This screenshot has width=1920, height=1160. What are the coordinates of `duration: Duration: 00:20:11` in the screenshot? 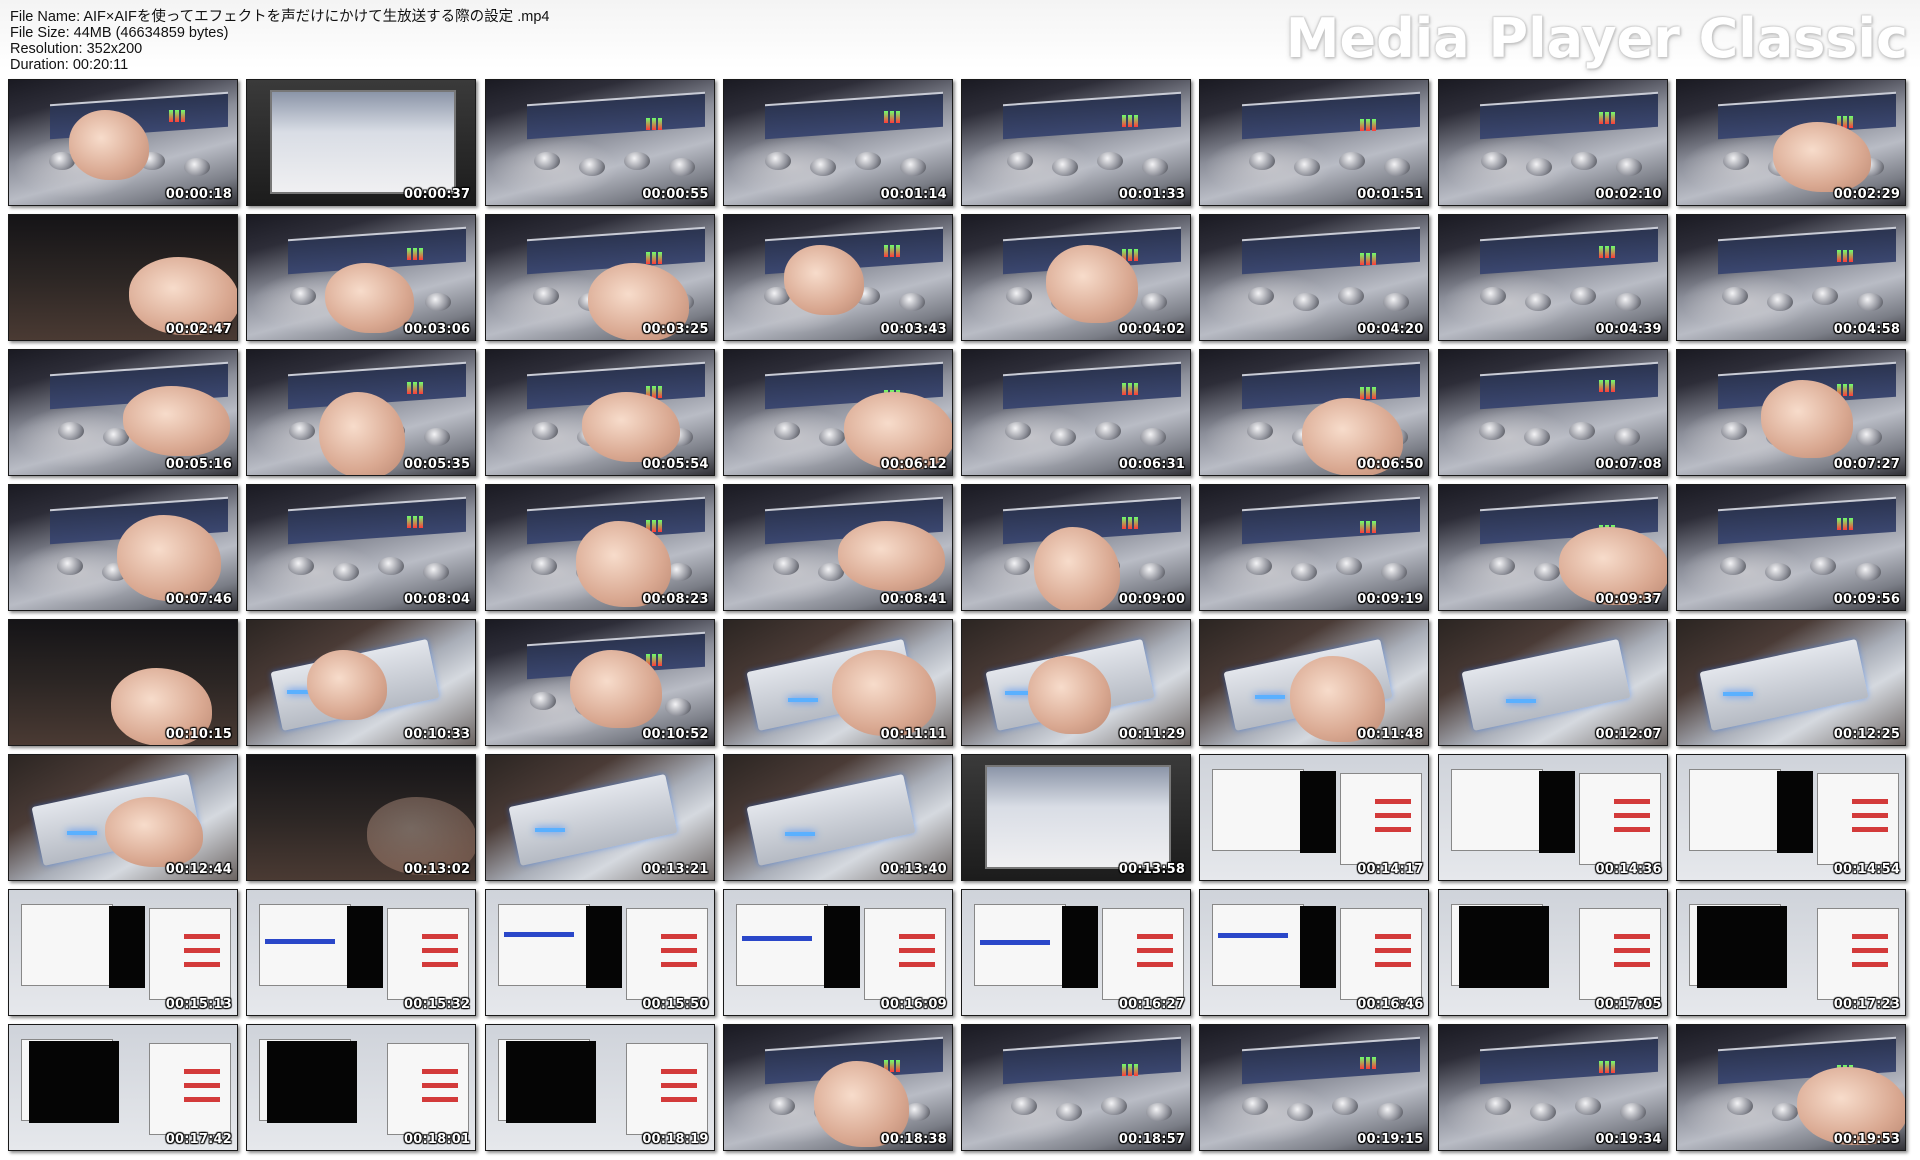 It's located at (69, 65).